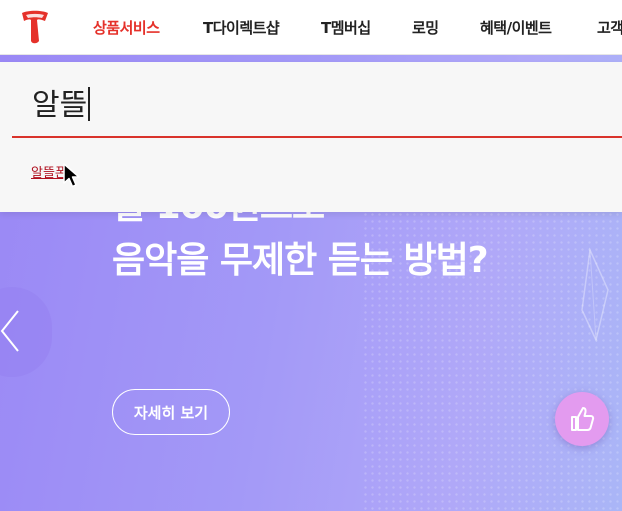 The width and height of the screenshot is (622, 511). Describe the element at coordinates (425, 27) in the screenshot. I see `nav-item-roaming: 로밍` at that location.